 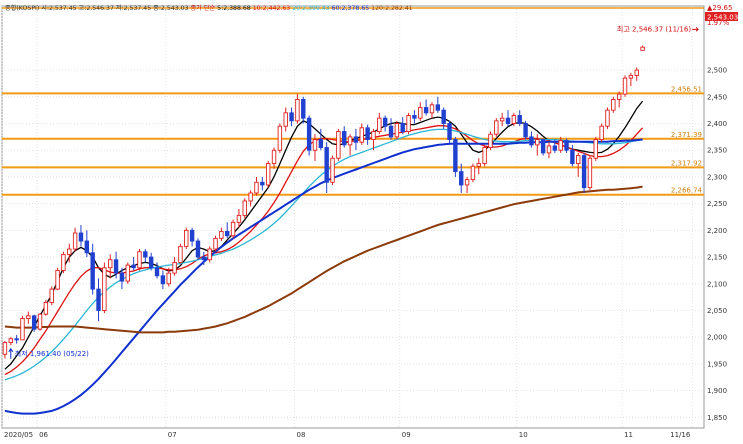 What do you see at coordinates (717, 204) in the screenshot?
I see `y-tick-label: 2,250` at bounding box center [717, 204].